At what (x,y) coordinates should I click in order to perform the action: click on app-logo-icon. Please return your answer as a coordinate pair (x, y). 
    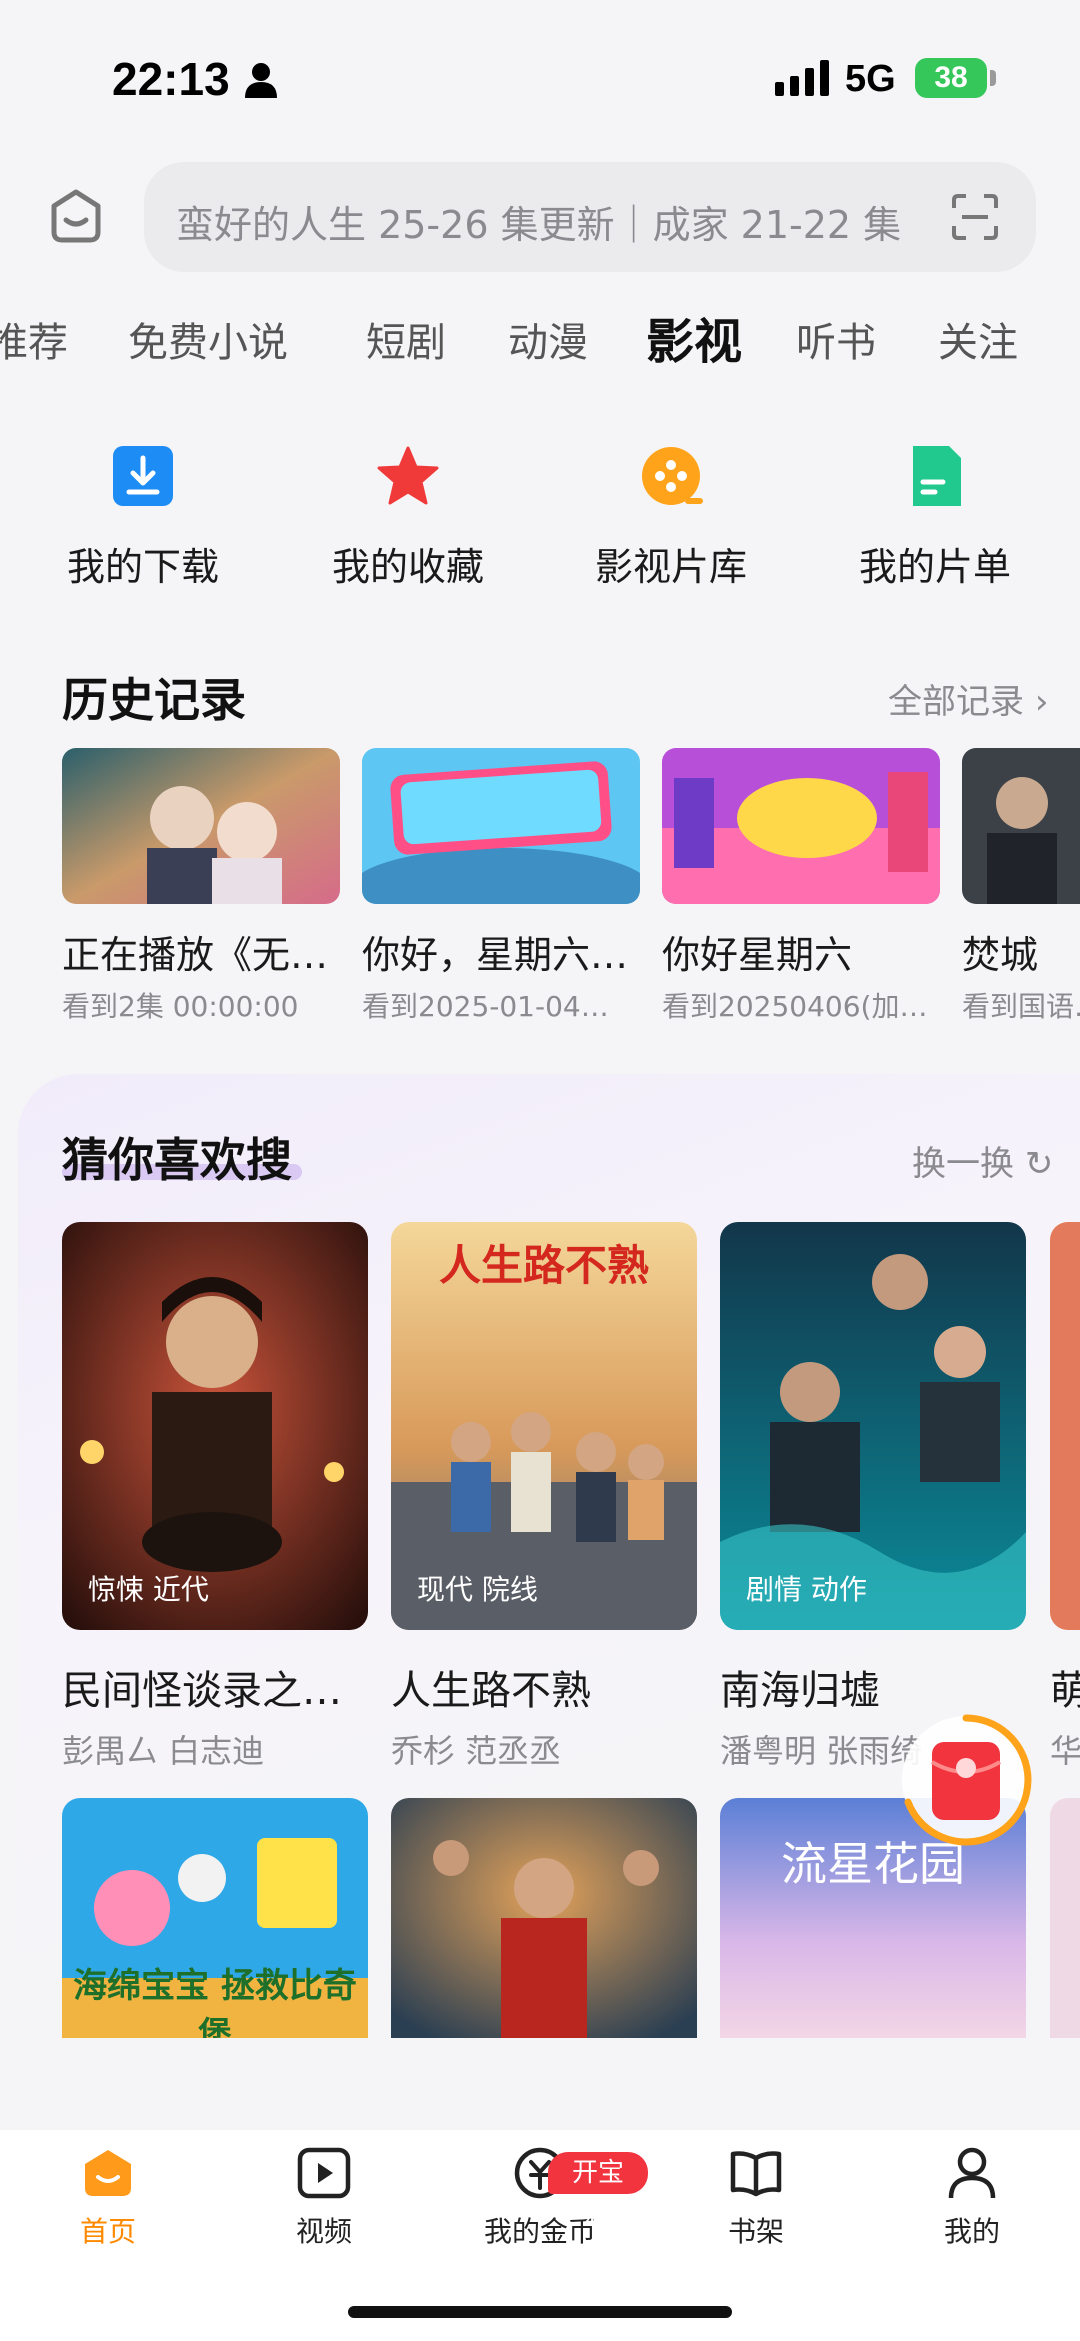
    Looking at the image, I should click on (76, 216).